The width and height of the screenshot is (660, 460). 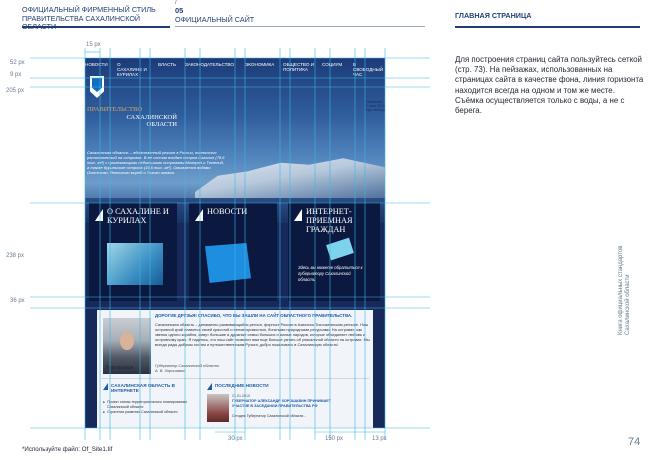 I want to click on content-divider, so click(x=235, y=378).